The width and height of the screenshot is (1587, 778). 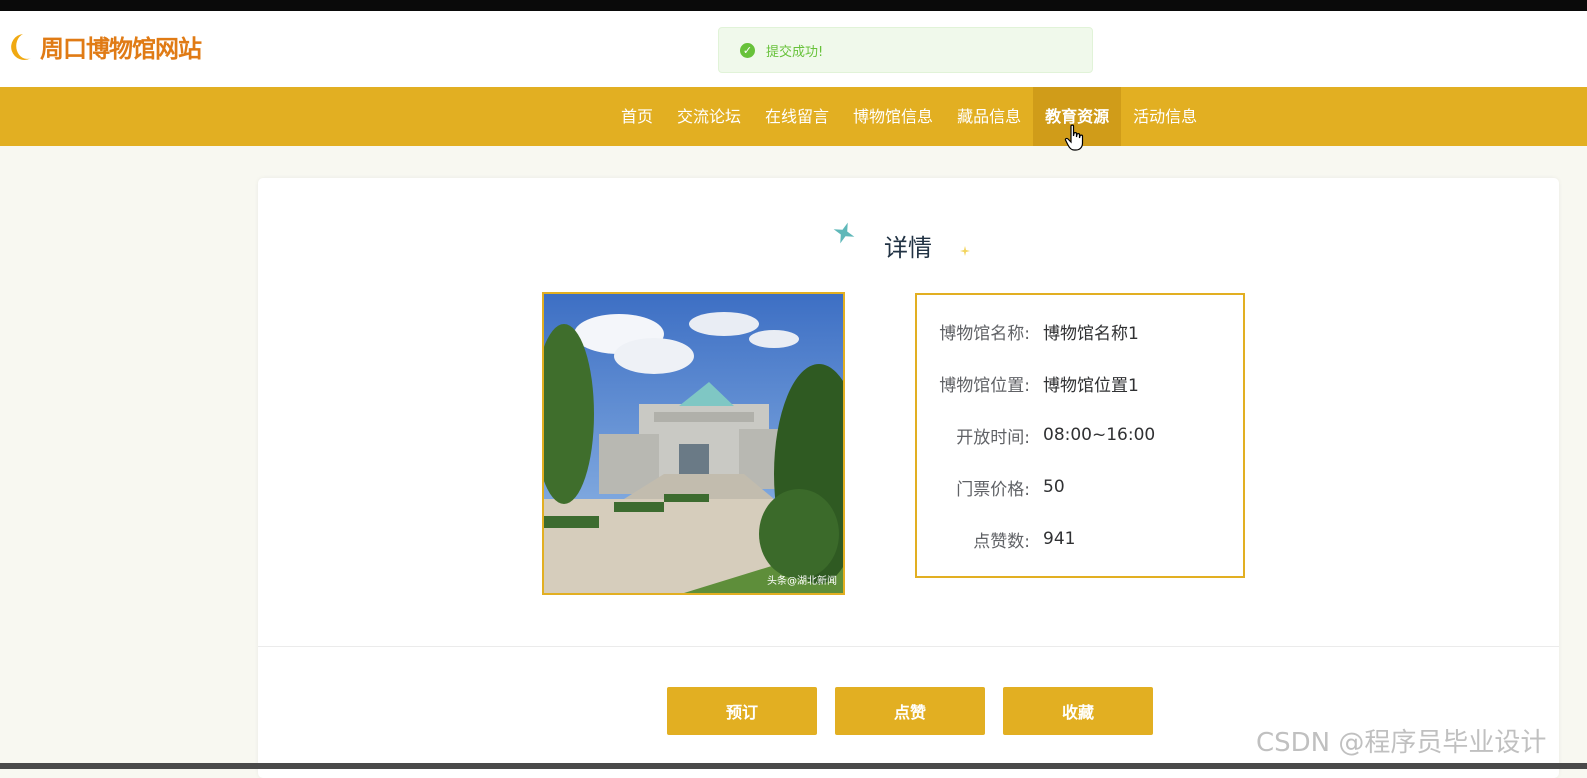 What do you see at coordinates (1401, 743) in the screenshot?
I see `csdn-watermark: CSDN @程序员毕业设计` at bounding box center [1401, 743].